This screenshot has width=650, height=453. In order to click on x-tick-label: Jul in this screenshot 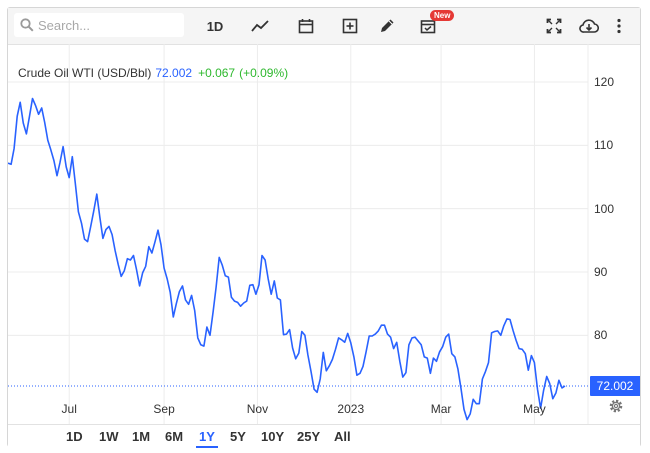, I will do `click(69, 409)`.